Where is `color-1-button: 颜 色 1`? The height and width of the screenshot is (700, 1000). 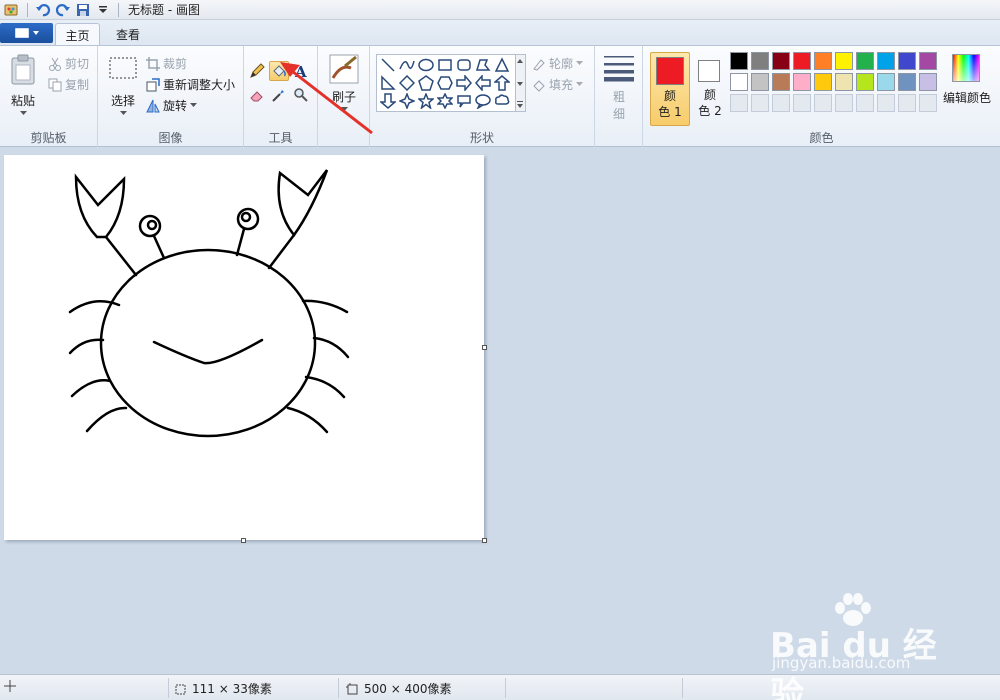
color-1-button: 颜 色 1 is located at coordinates (670, 89).